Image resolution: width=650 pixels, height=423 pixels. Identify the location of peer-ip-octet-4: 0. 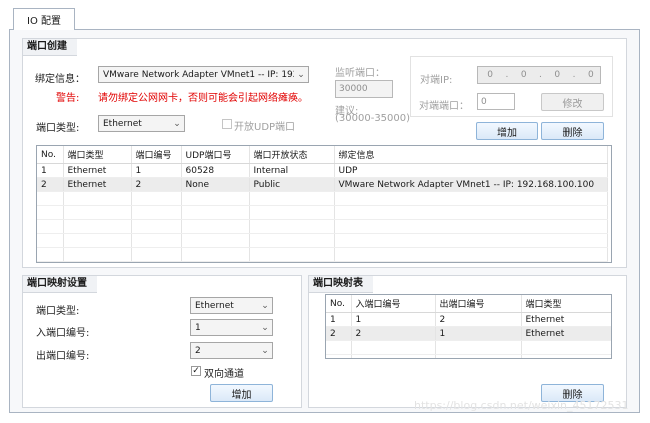
(590, 75).